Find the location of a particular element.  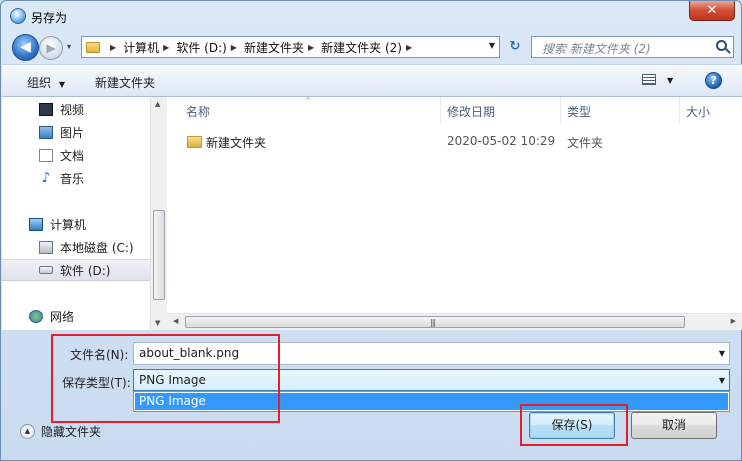

sidebar-item-label: 视频 is located at coordinates (72, 109).